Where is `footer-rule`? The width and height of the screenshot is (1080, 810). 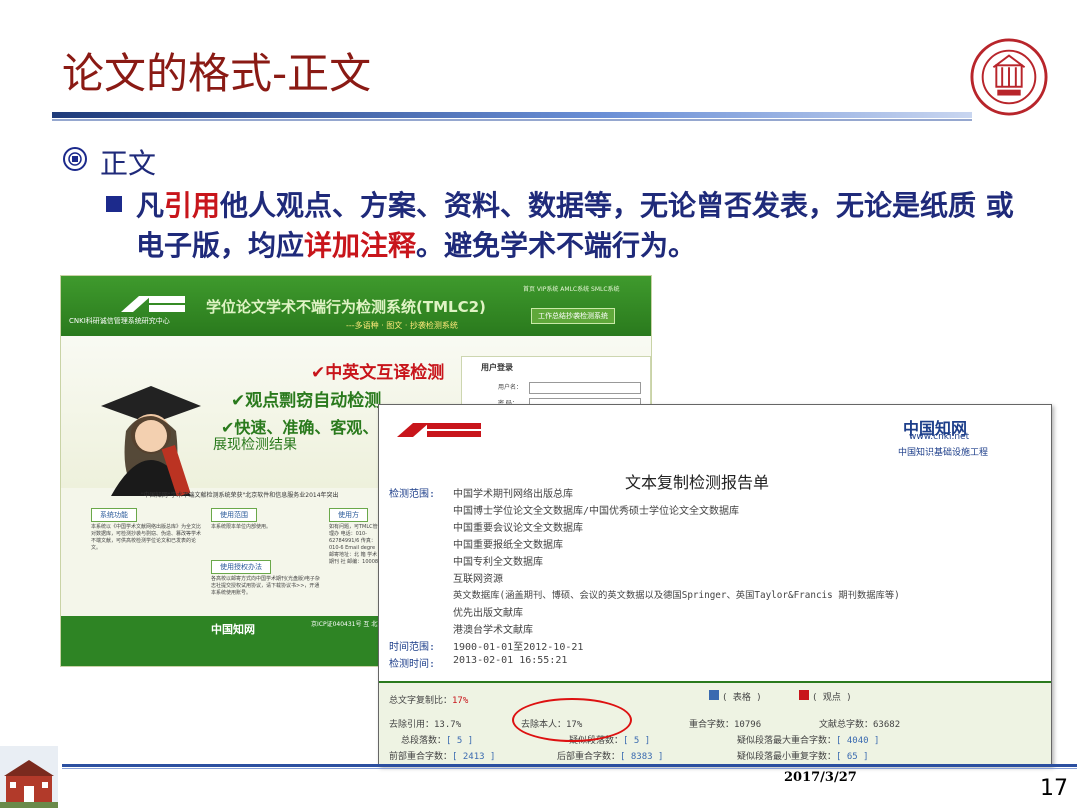 footer-rule is located at coordinates (569, 765).